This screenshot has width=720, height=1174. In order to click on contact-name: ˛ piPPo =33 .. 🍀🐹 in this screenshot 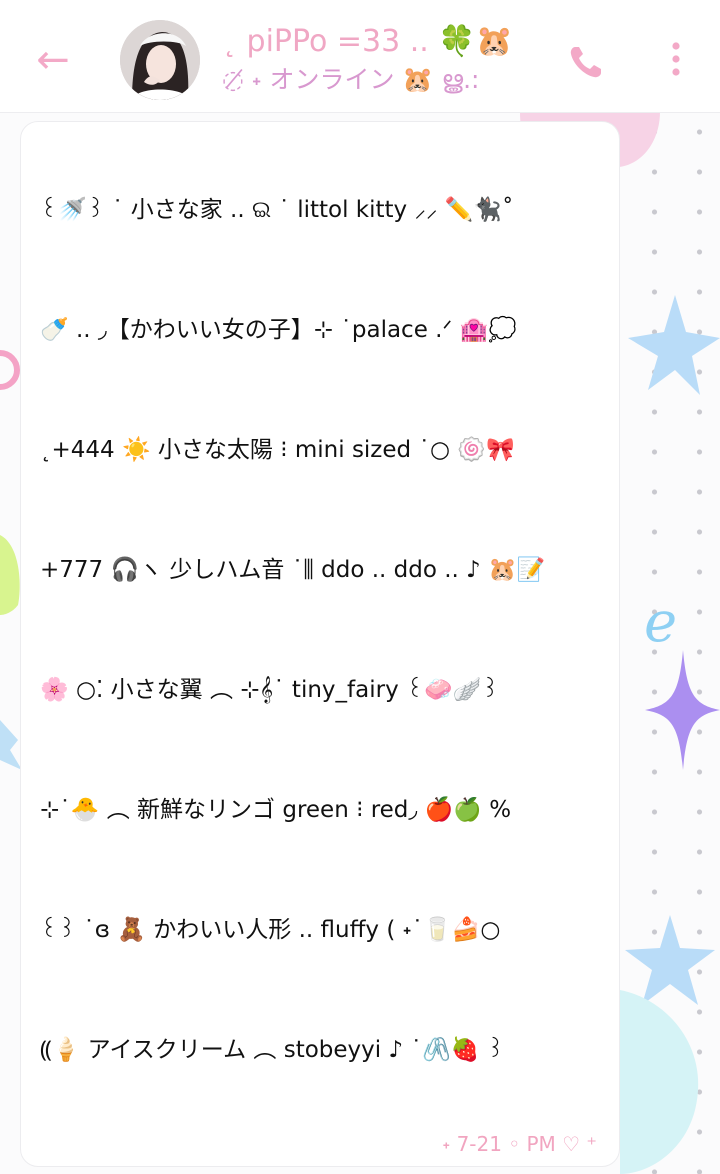, I will do `click(387, 42)`.